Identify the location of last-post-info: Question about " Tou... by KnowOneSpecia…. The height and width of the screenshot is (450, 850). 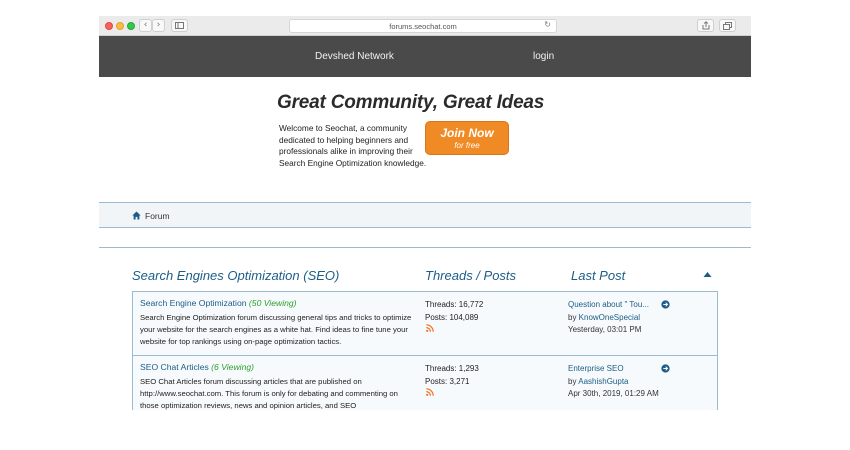
(608, 318).